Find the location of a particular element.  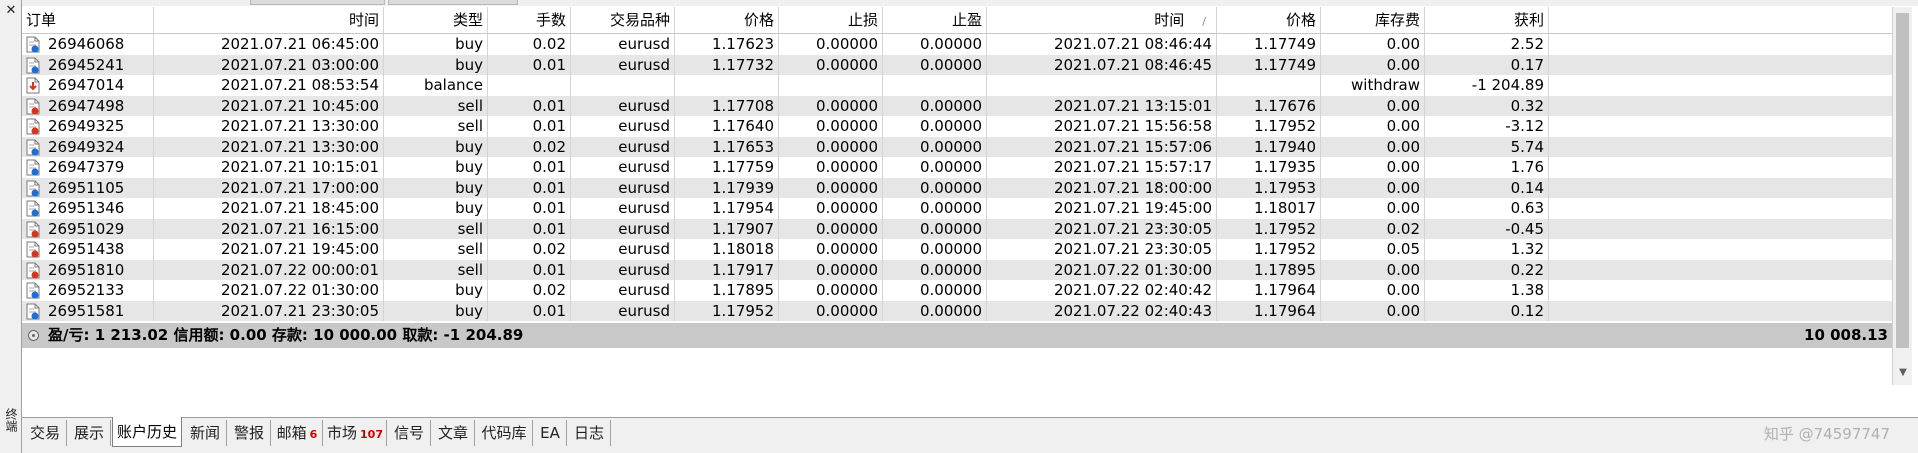

column-order-header: 订单 is located at coordinates (88, 20).